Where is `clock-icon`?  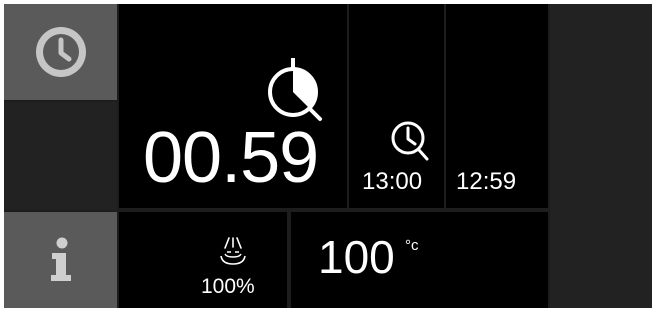 clock-icon is located at coordinates (60, 52).